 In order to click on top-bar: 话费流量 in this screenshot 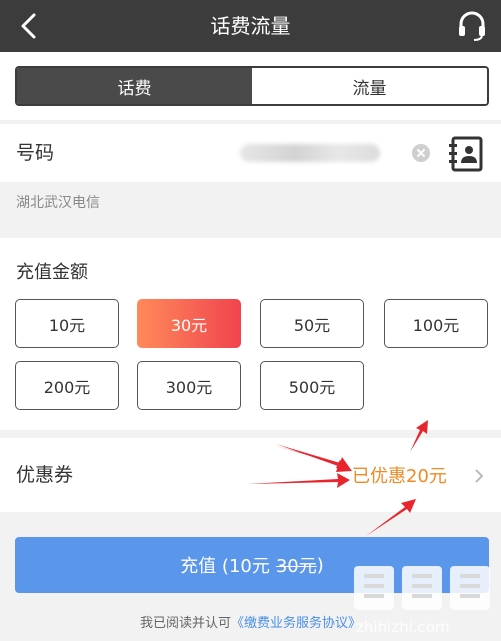, I will do `click(250, 26)`.